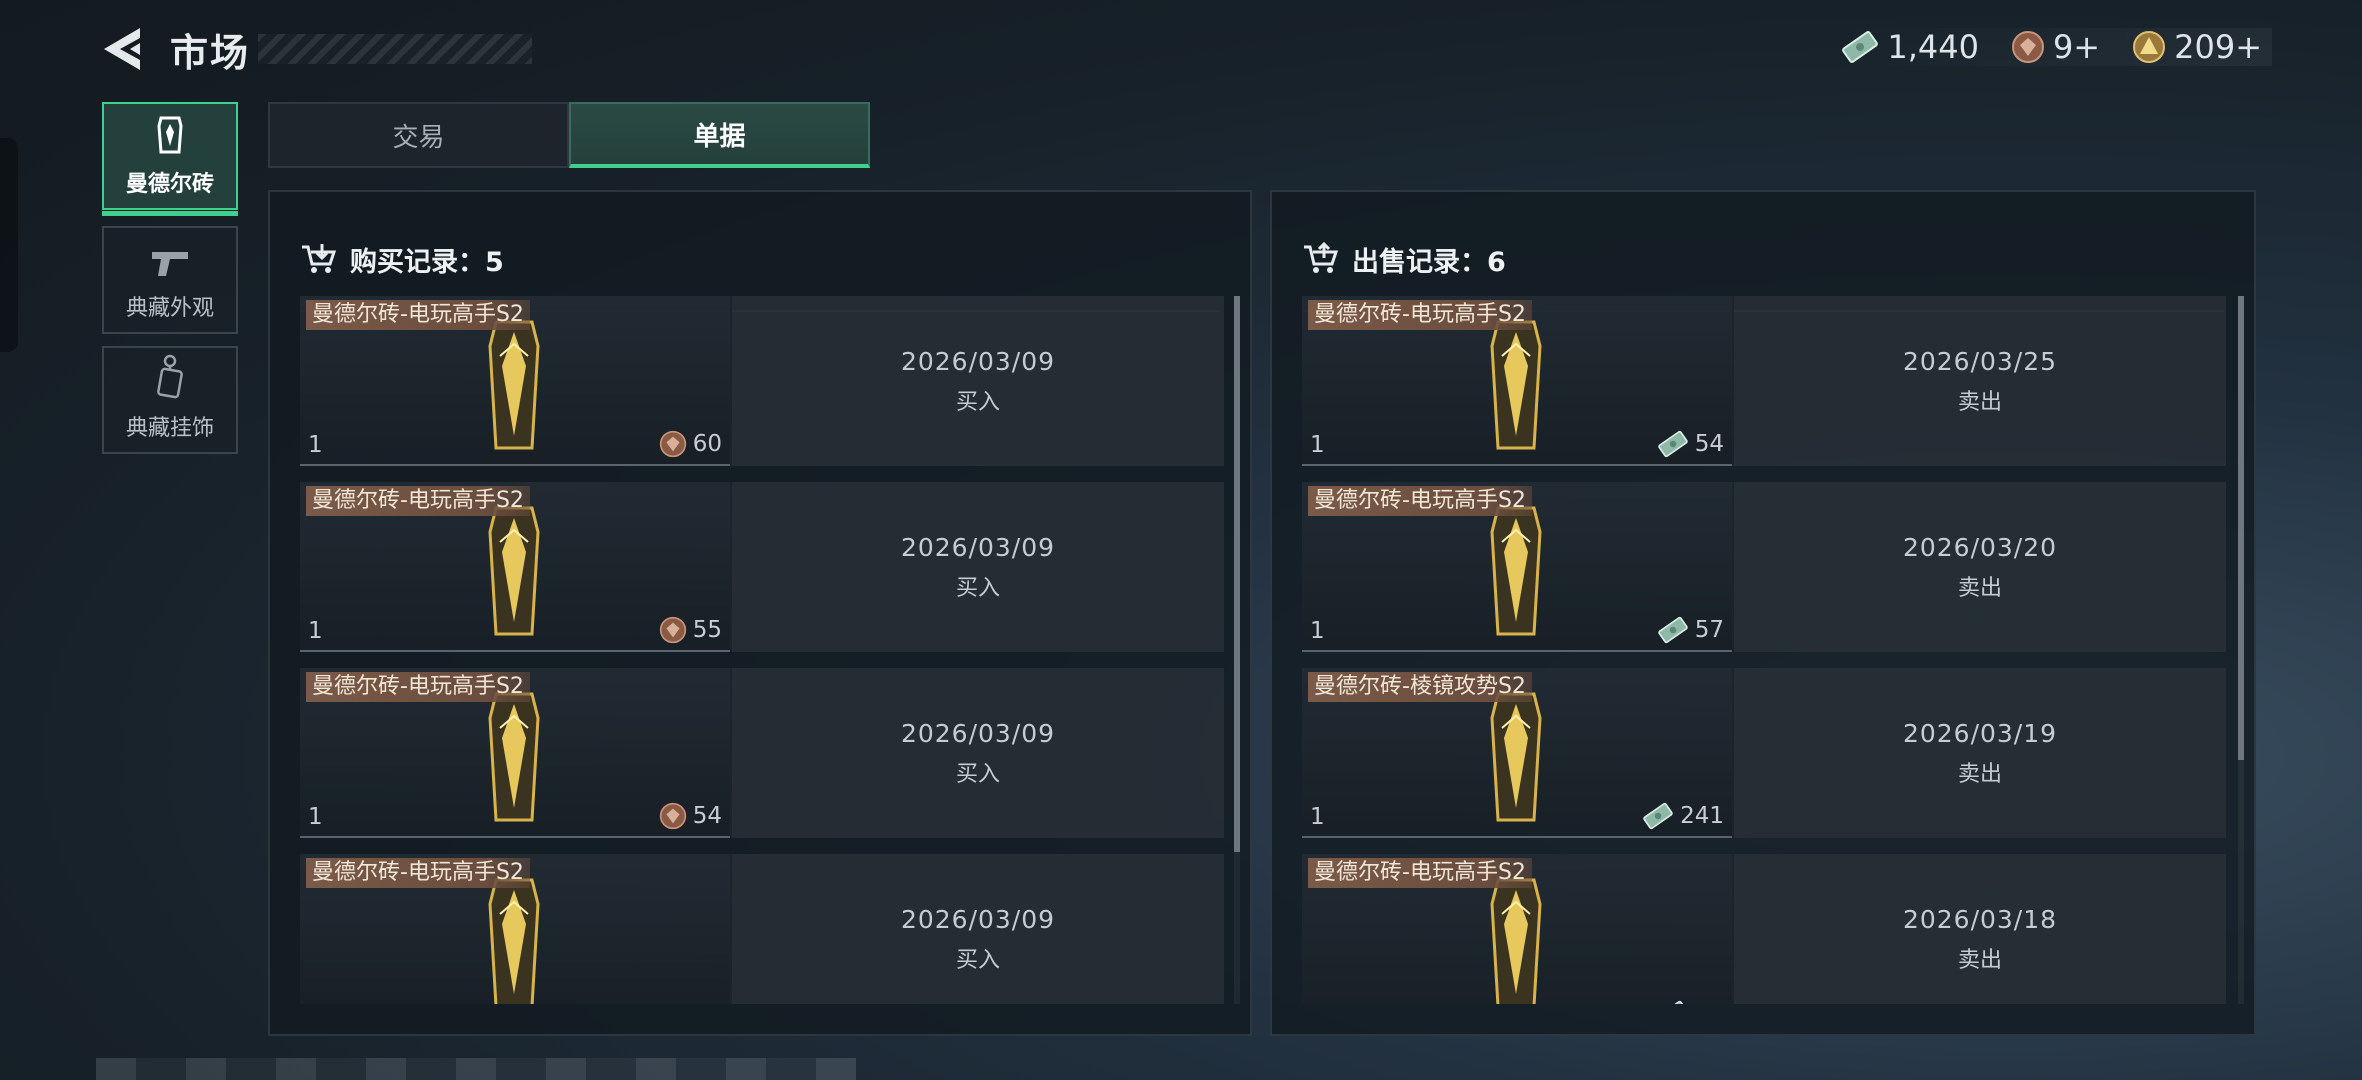 Image resolution: width=2362 pixels, height=1080 pixels. I want to click on sales-scrollbar, so click(2241, 650).